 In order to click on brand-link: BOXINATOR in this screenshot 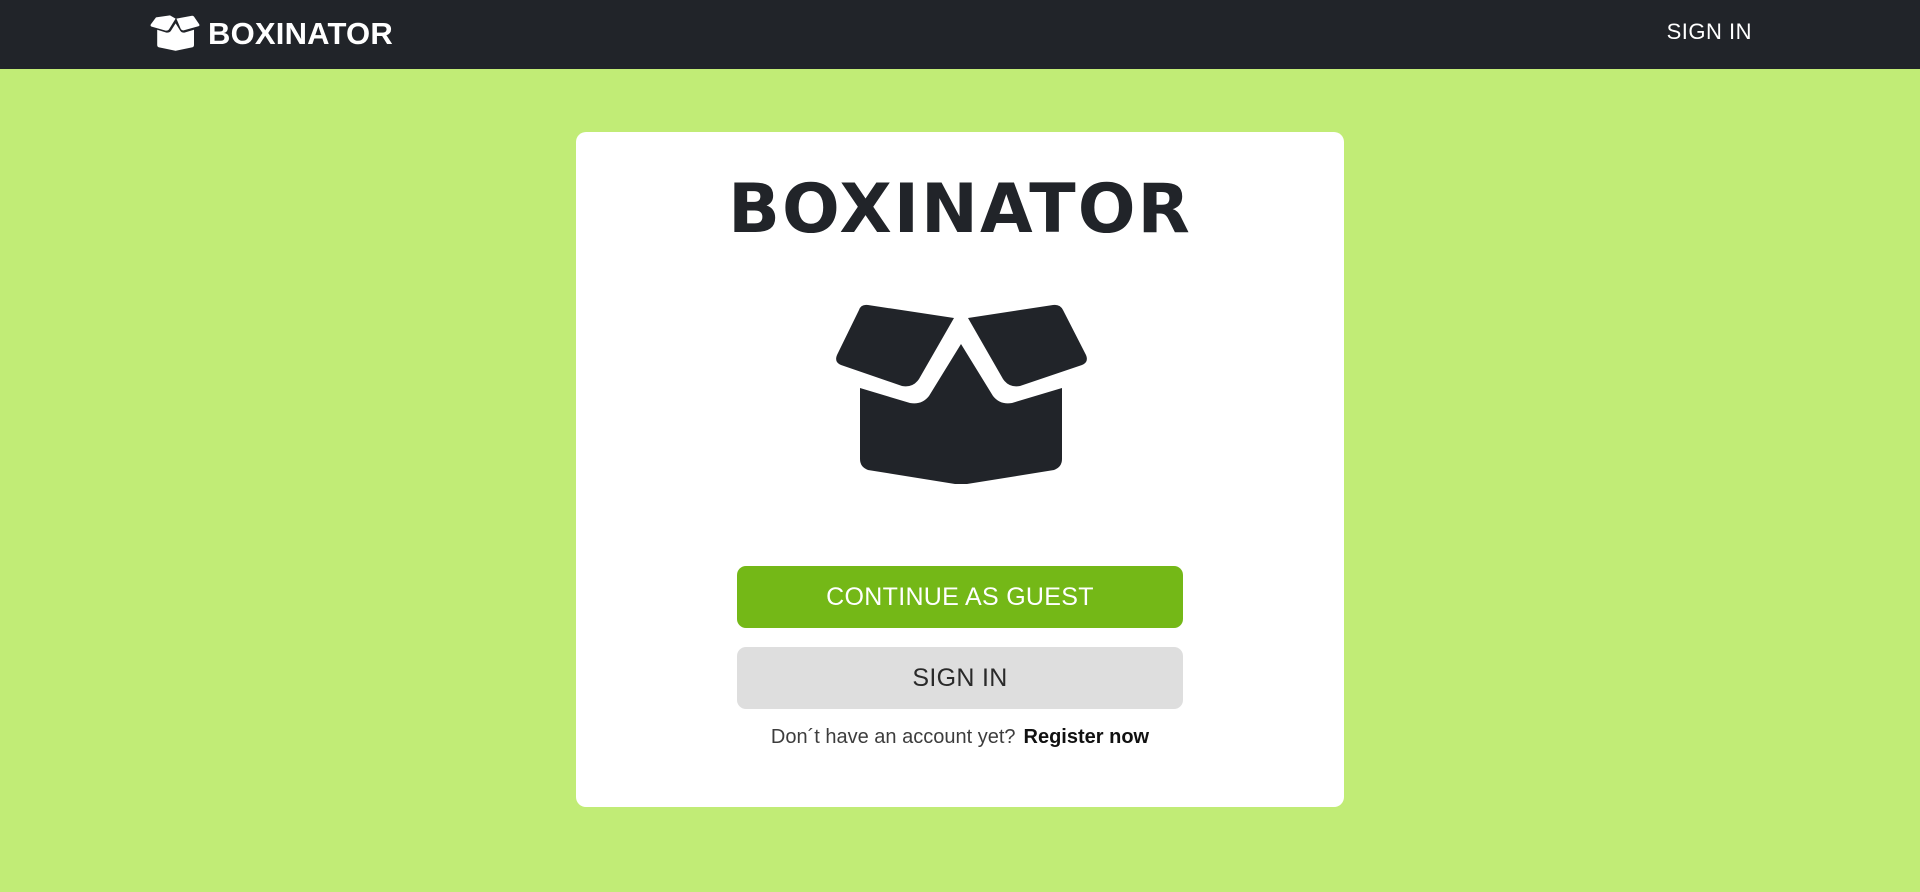, I will do `click(271, 33)`.